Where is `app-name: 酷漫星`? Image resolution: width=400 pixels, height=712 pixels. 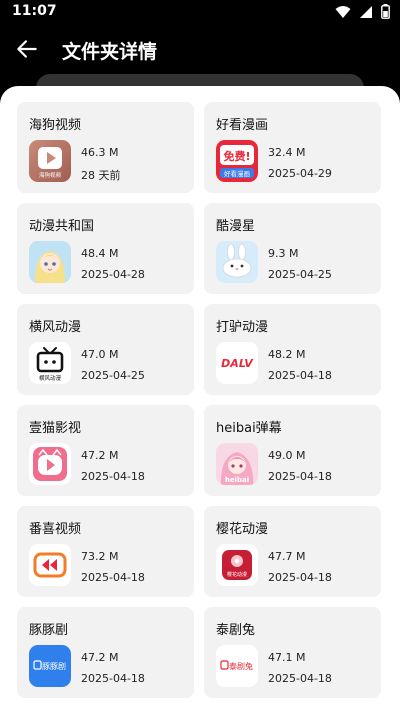
app-name: 酷漫星 is located at coordinates (236, 226).